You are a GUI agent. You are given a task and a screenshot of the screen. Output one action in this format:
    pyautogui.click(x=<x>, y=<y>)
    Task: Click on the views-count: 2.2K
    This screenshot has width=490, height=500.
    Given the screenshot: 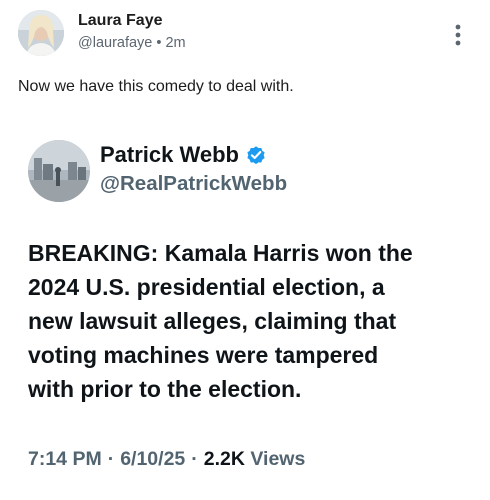 What is the action you would take?
    pyautogui.click(x=224, y=459)
    